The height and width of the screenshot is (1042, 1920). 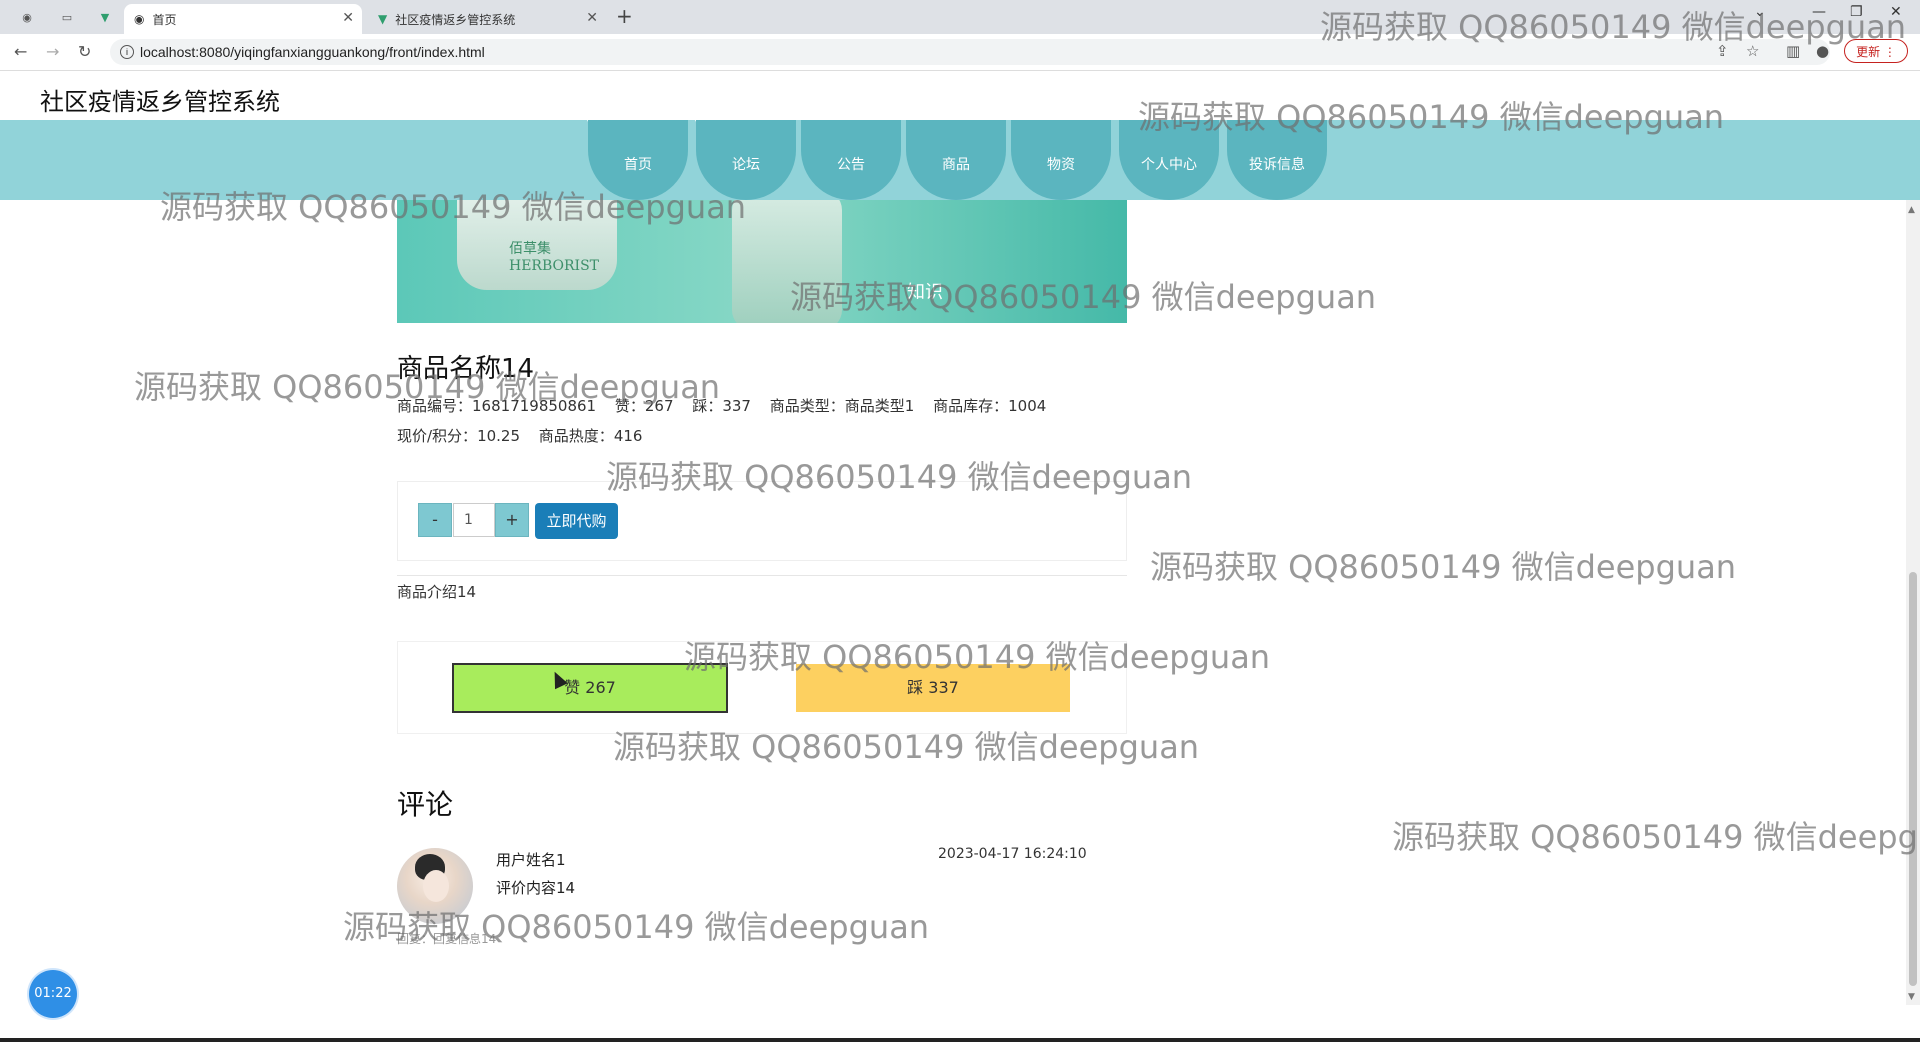 What do you see at coordinates (576, 436) in the screenshot?
I see `meta-label: 商品热度：` at bounding box center [576, 436].